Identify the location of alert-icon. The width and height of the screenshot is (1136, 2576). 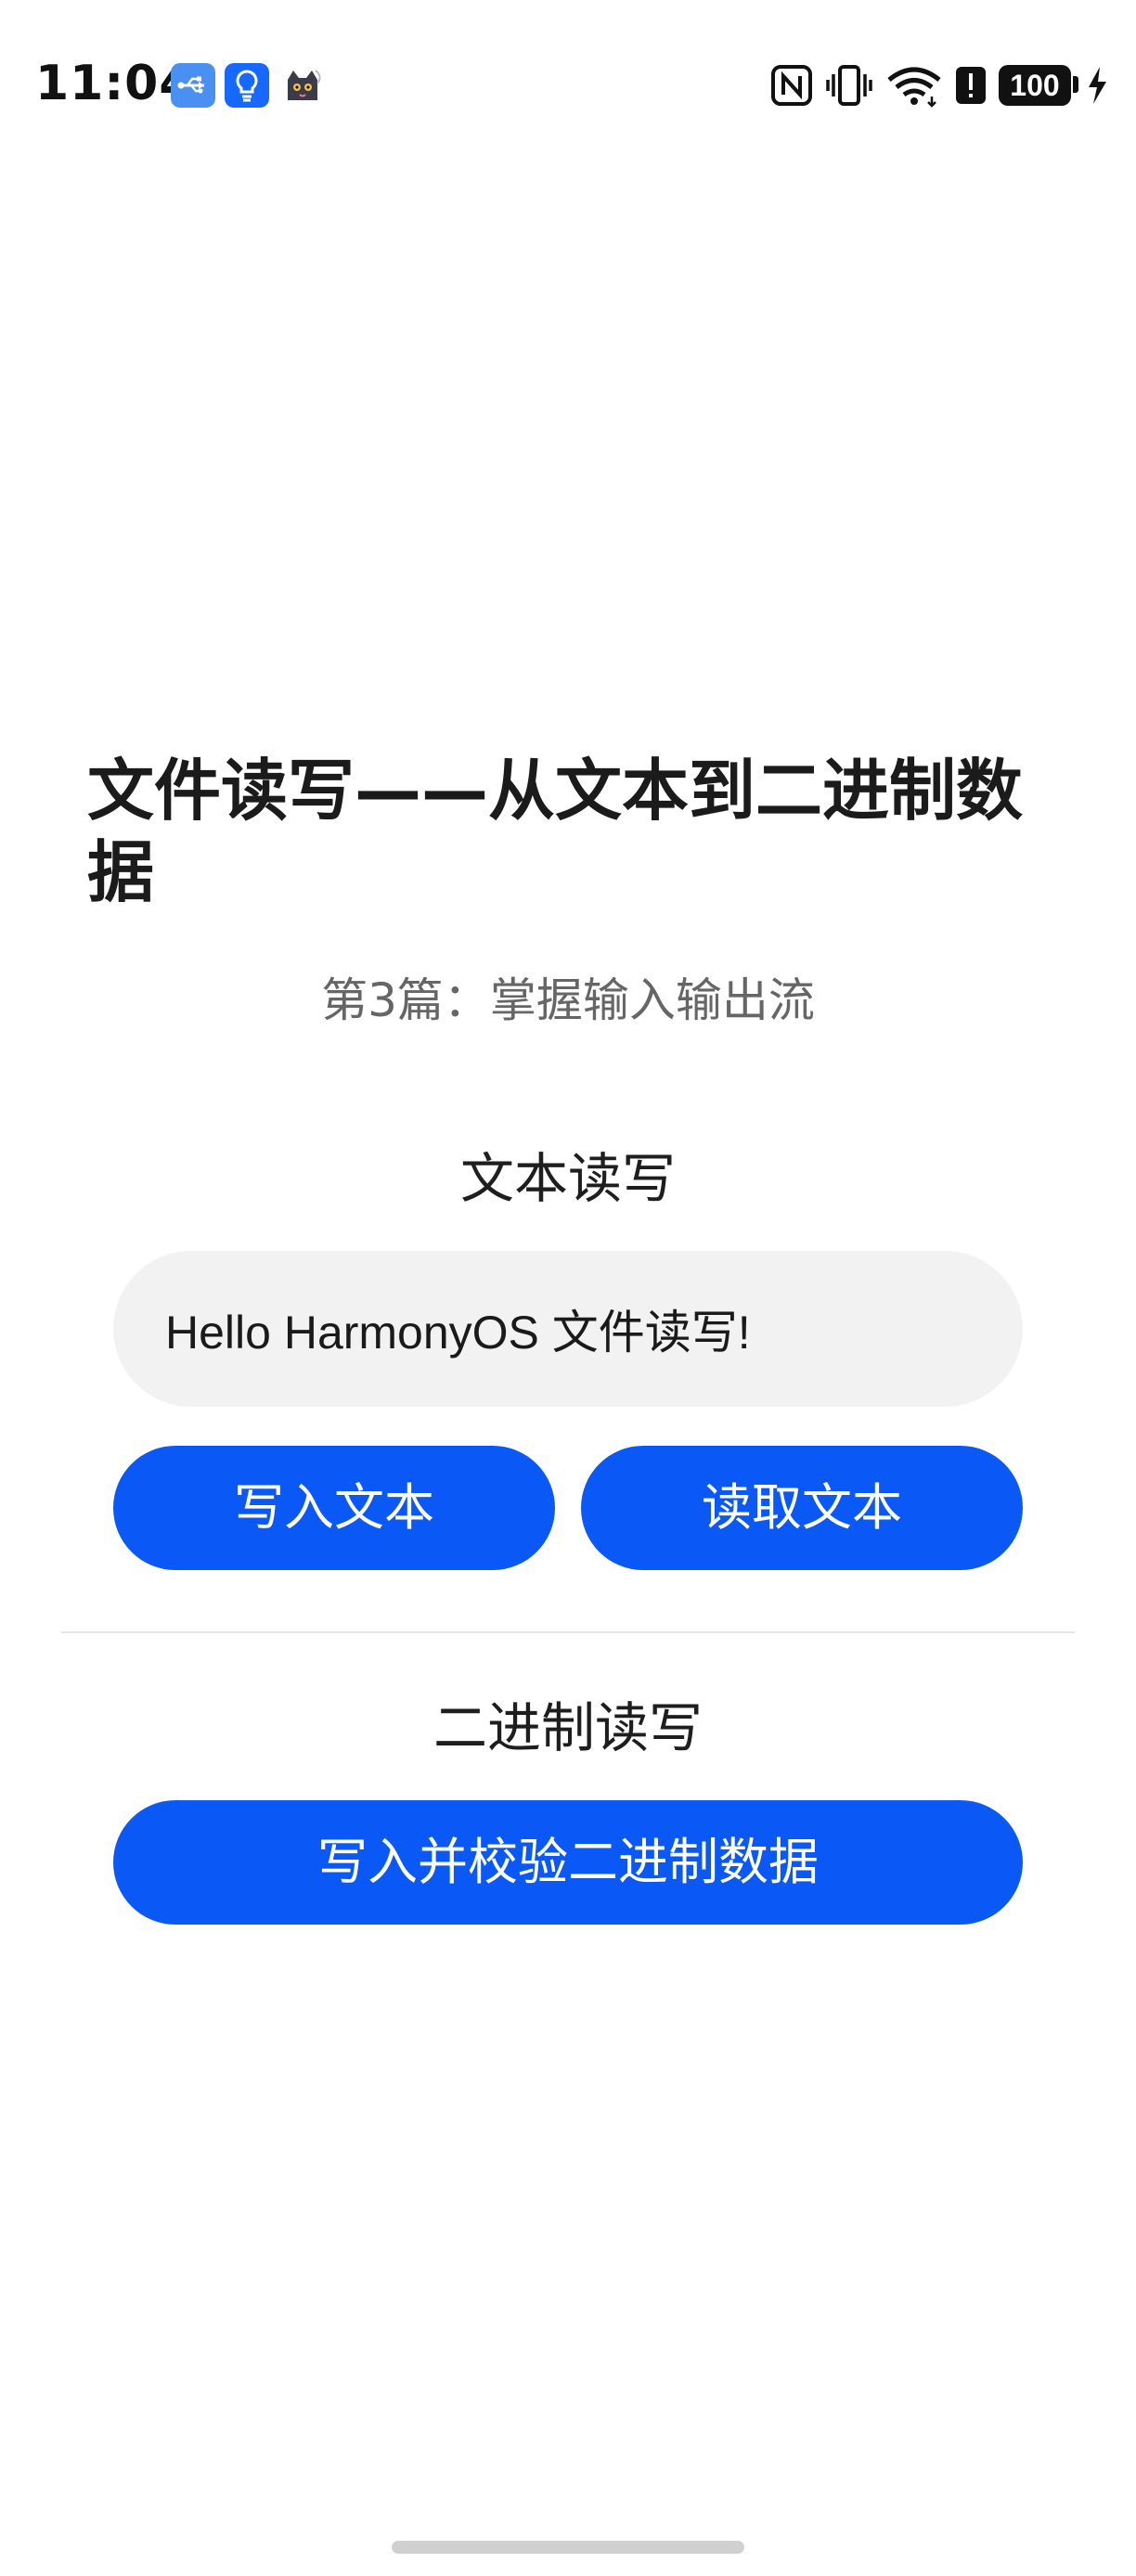
(970, 85).